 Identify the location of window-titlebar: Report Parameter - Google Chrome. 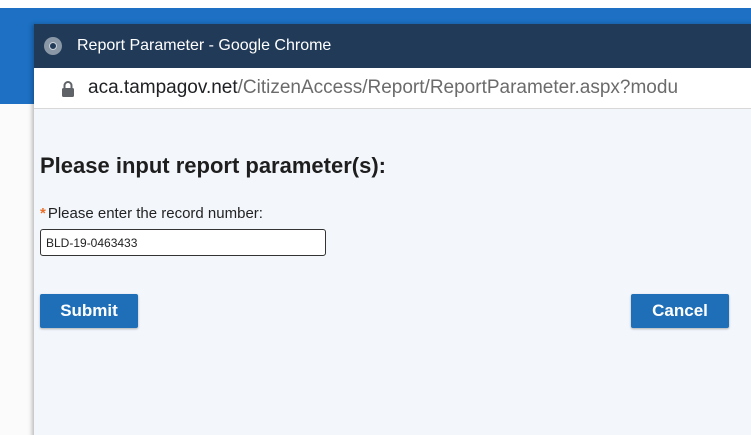
(392, 46).